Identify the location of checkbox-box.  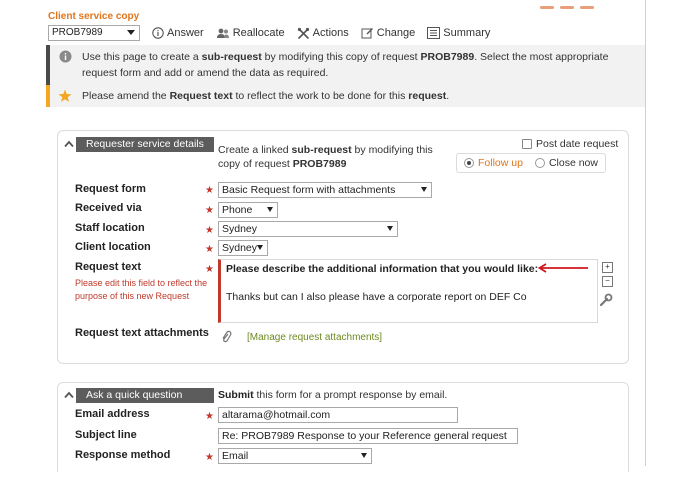
(527, 144).